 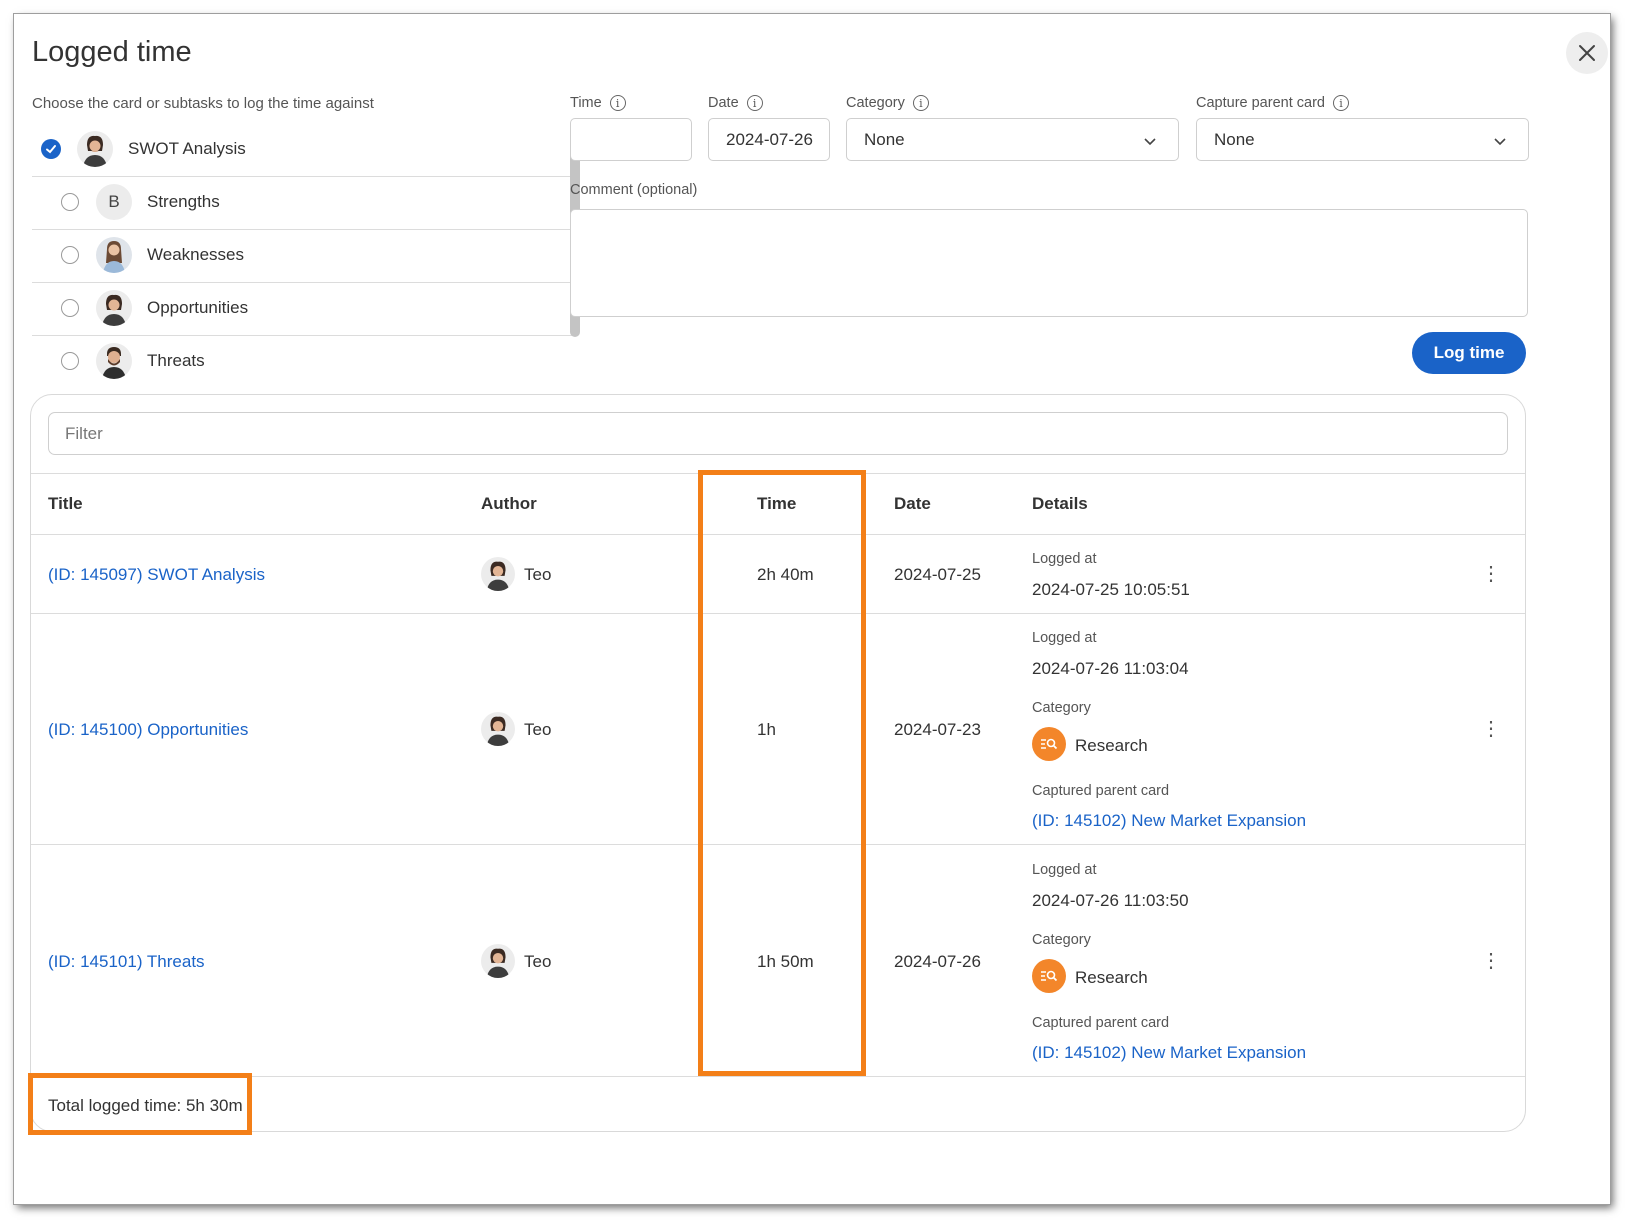 What do you see at coordinates (937, 961) in the screenshot?
I see `entry-date: 2024-07-26` at bounding box center [937, 961].